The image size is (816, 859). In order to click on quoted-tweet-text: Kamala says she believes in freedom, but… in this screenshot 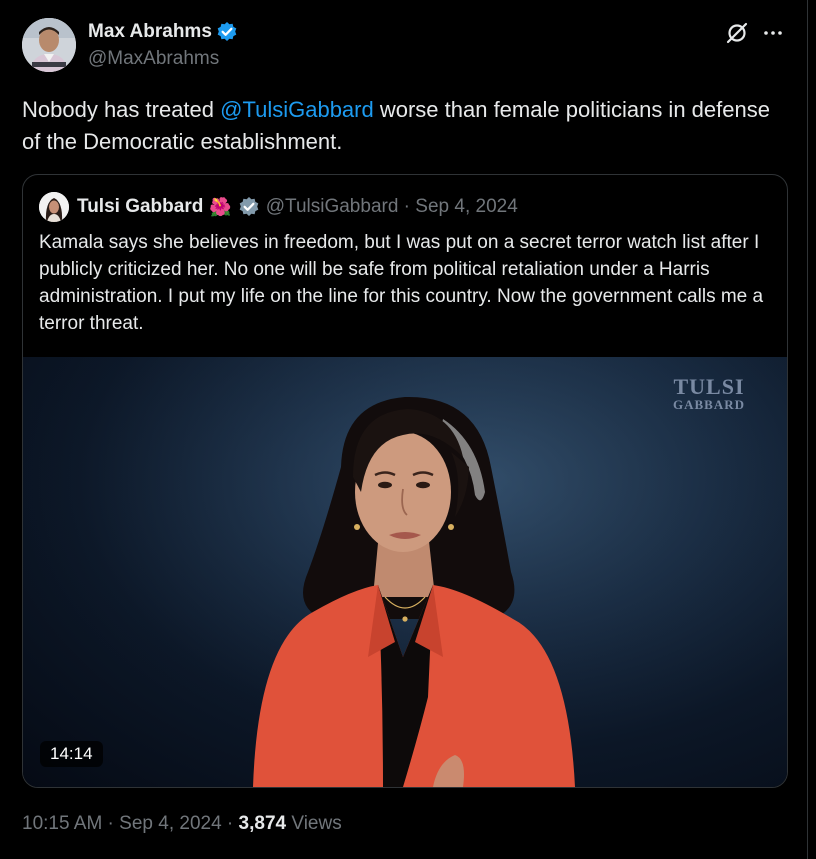, I will do `click(401, 283)`.